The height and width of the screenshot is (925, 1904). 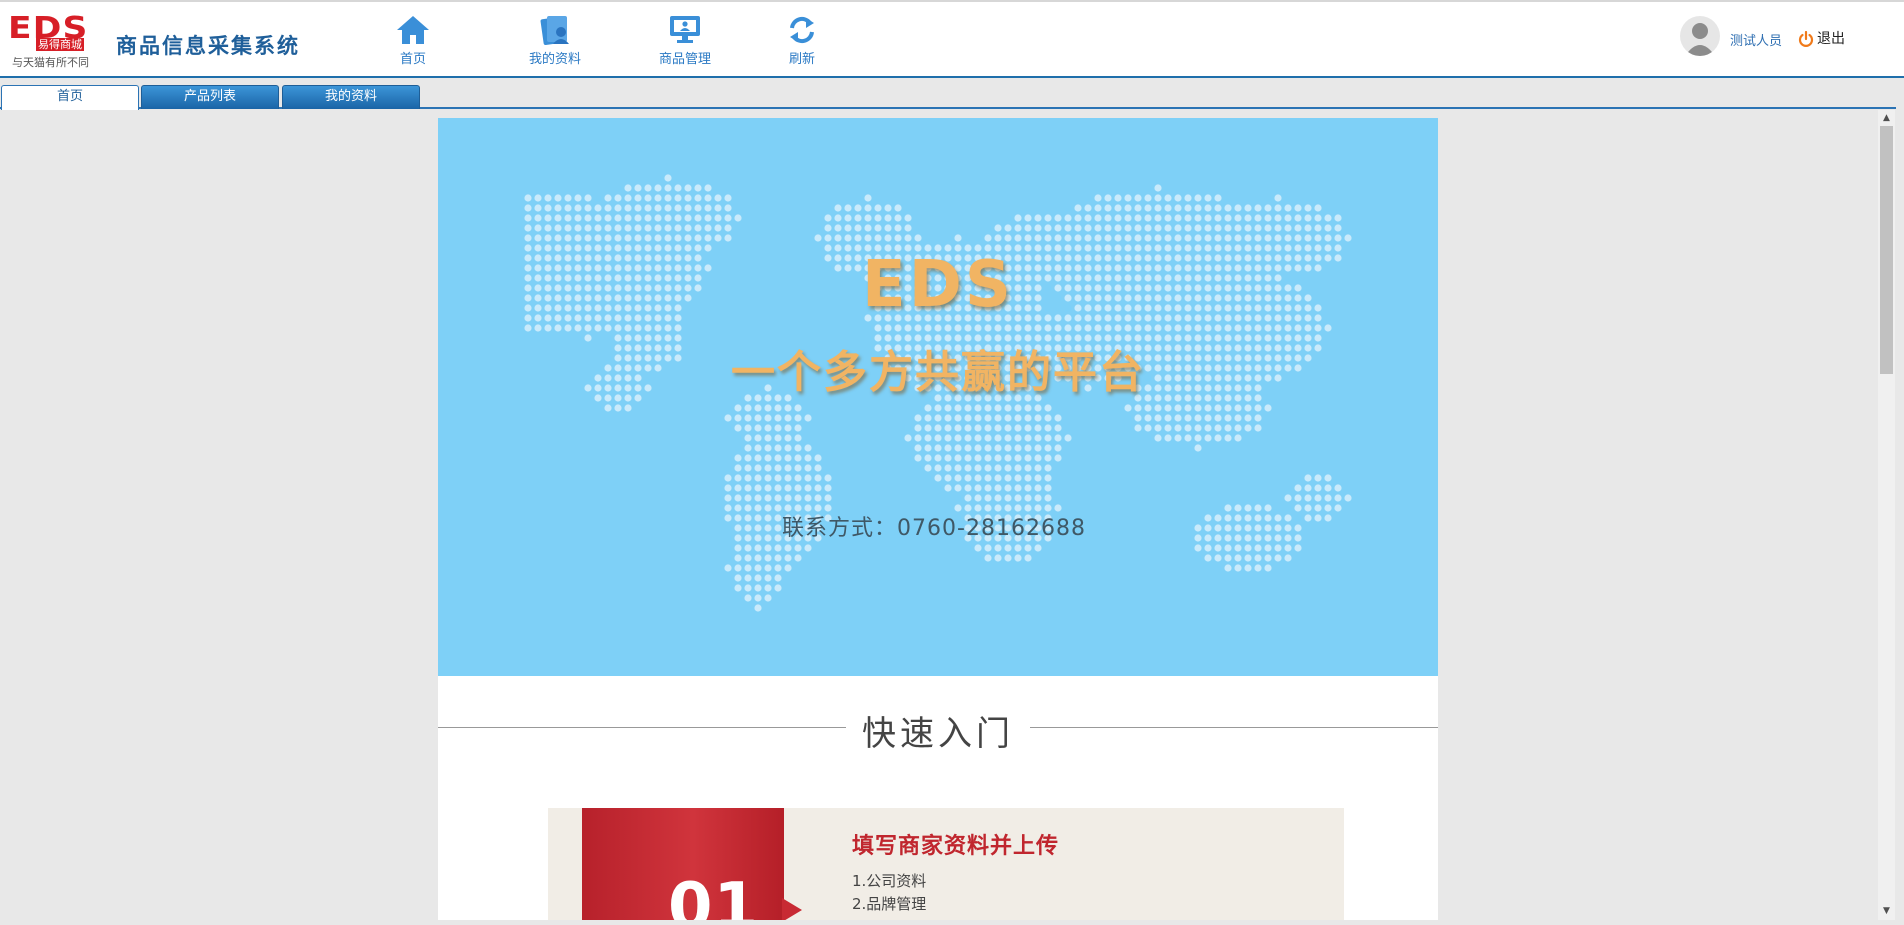 What do you see at coordinates (70, 97) in the screenshot?
I see `tab-home: 首页` at bounding box center [70, 97].